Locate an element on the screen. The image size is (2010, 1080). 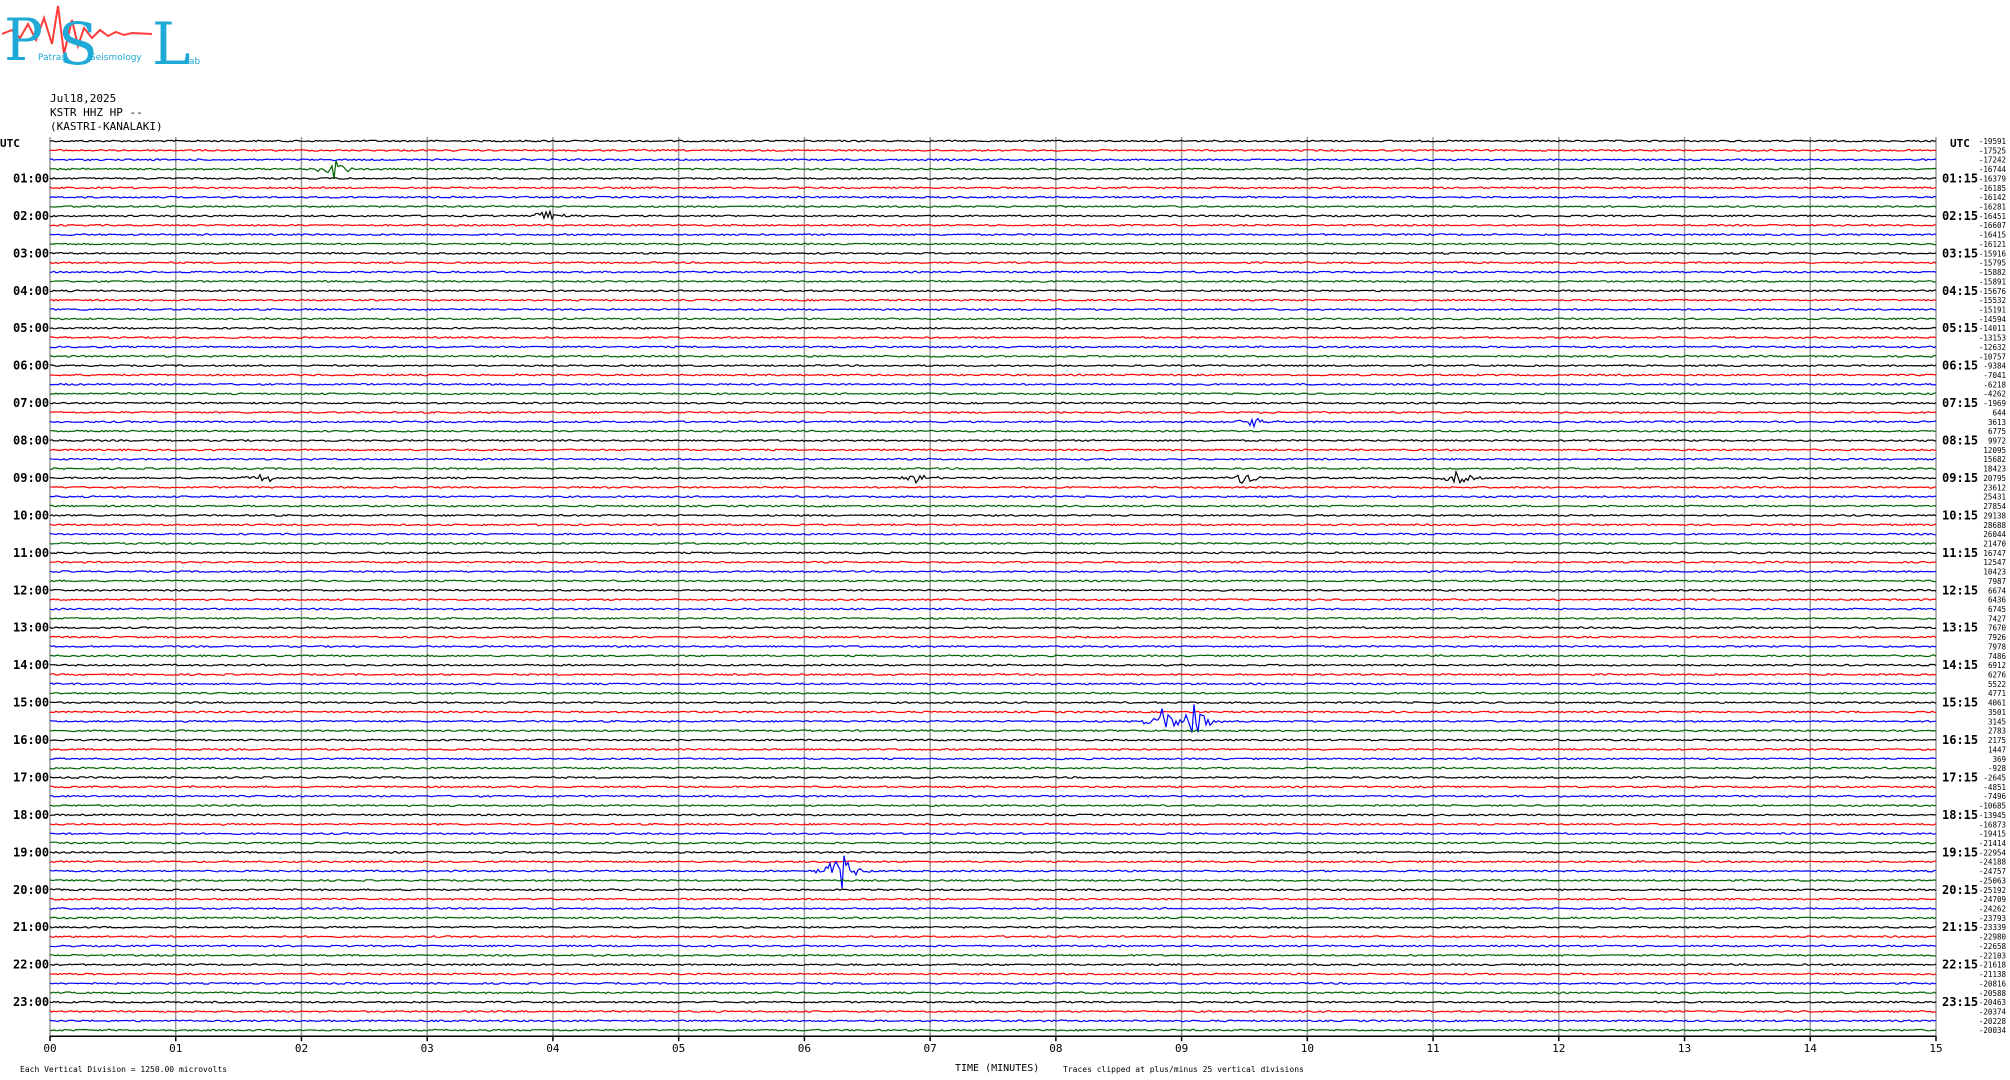
row-offset-label: 6745 is located at coordinates (1997, 609).